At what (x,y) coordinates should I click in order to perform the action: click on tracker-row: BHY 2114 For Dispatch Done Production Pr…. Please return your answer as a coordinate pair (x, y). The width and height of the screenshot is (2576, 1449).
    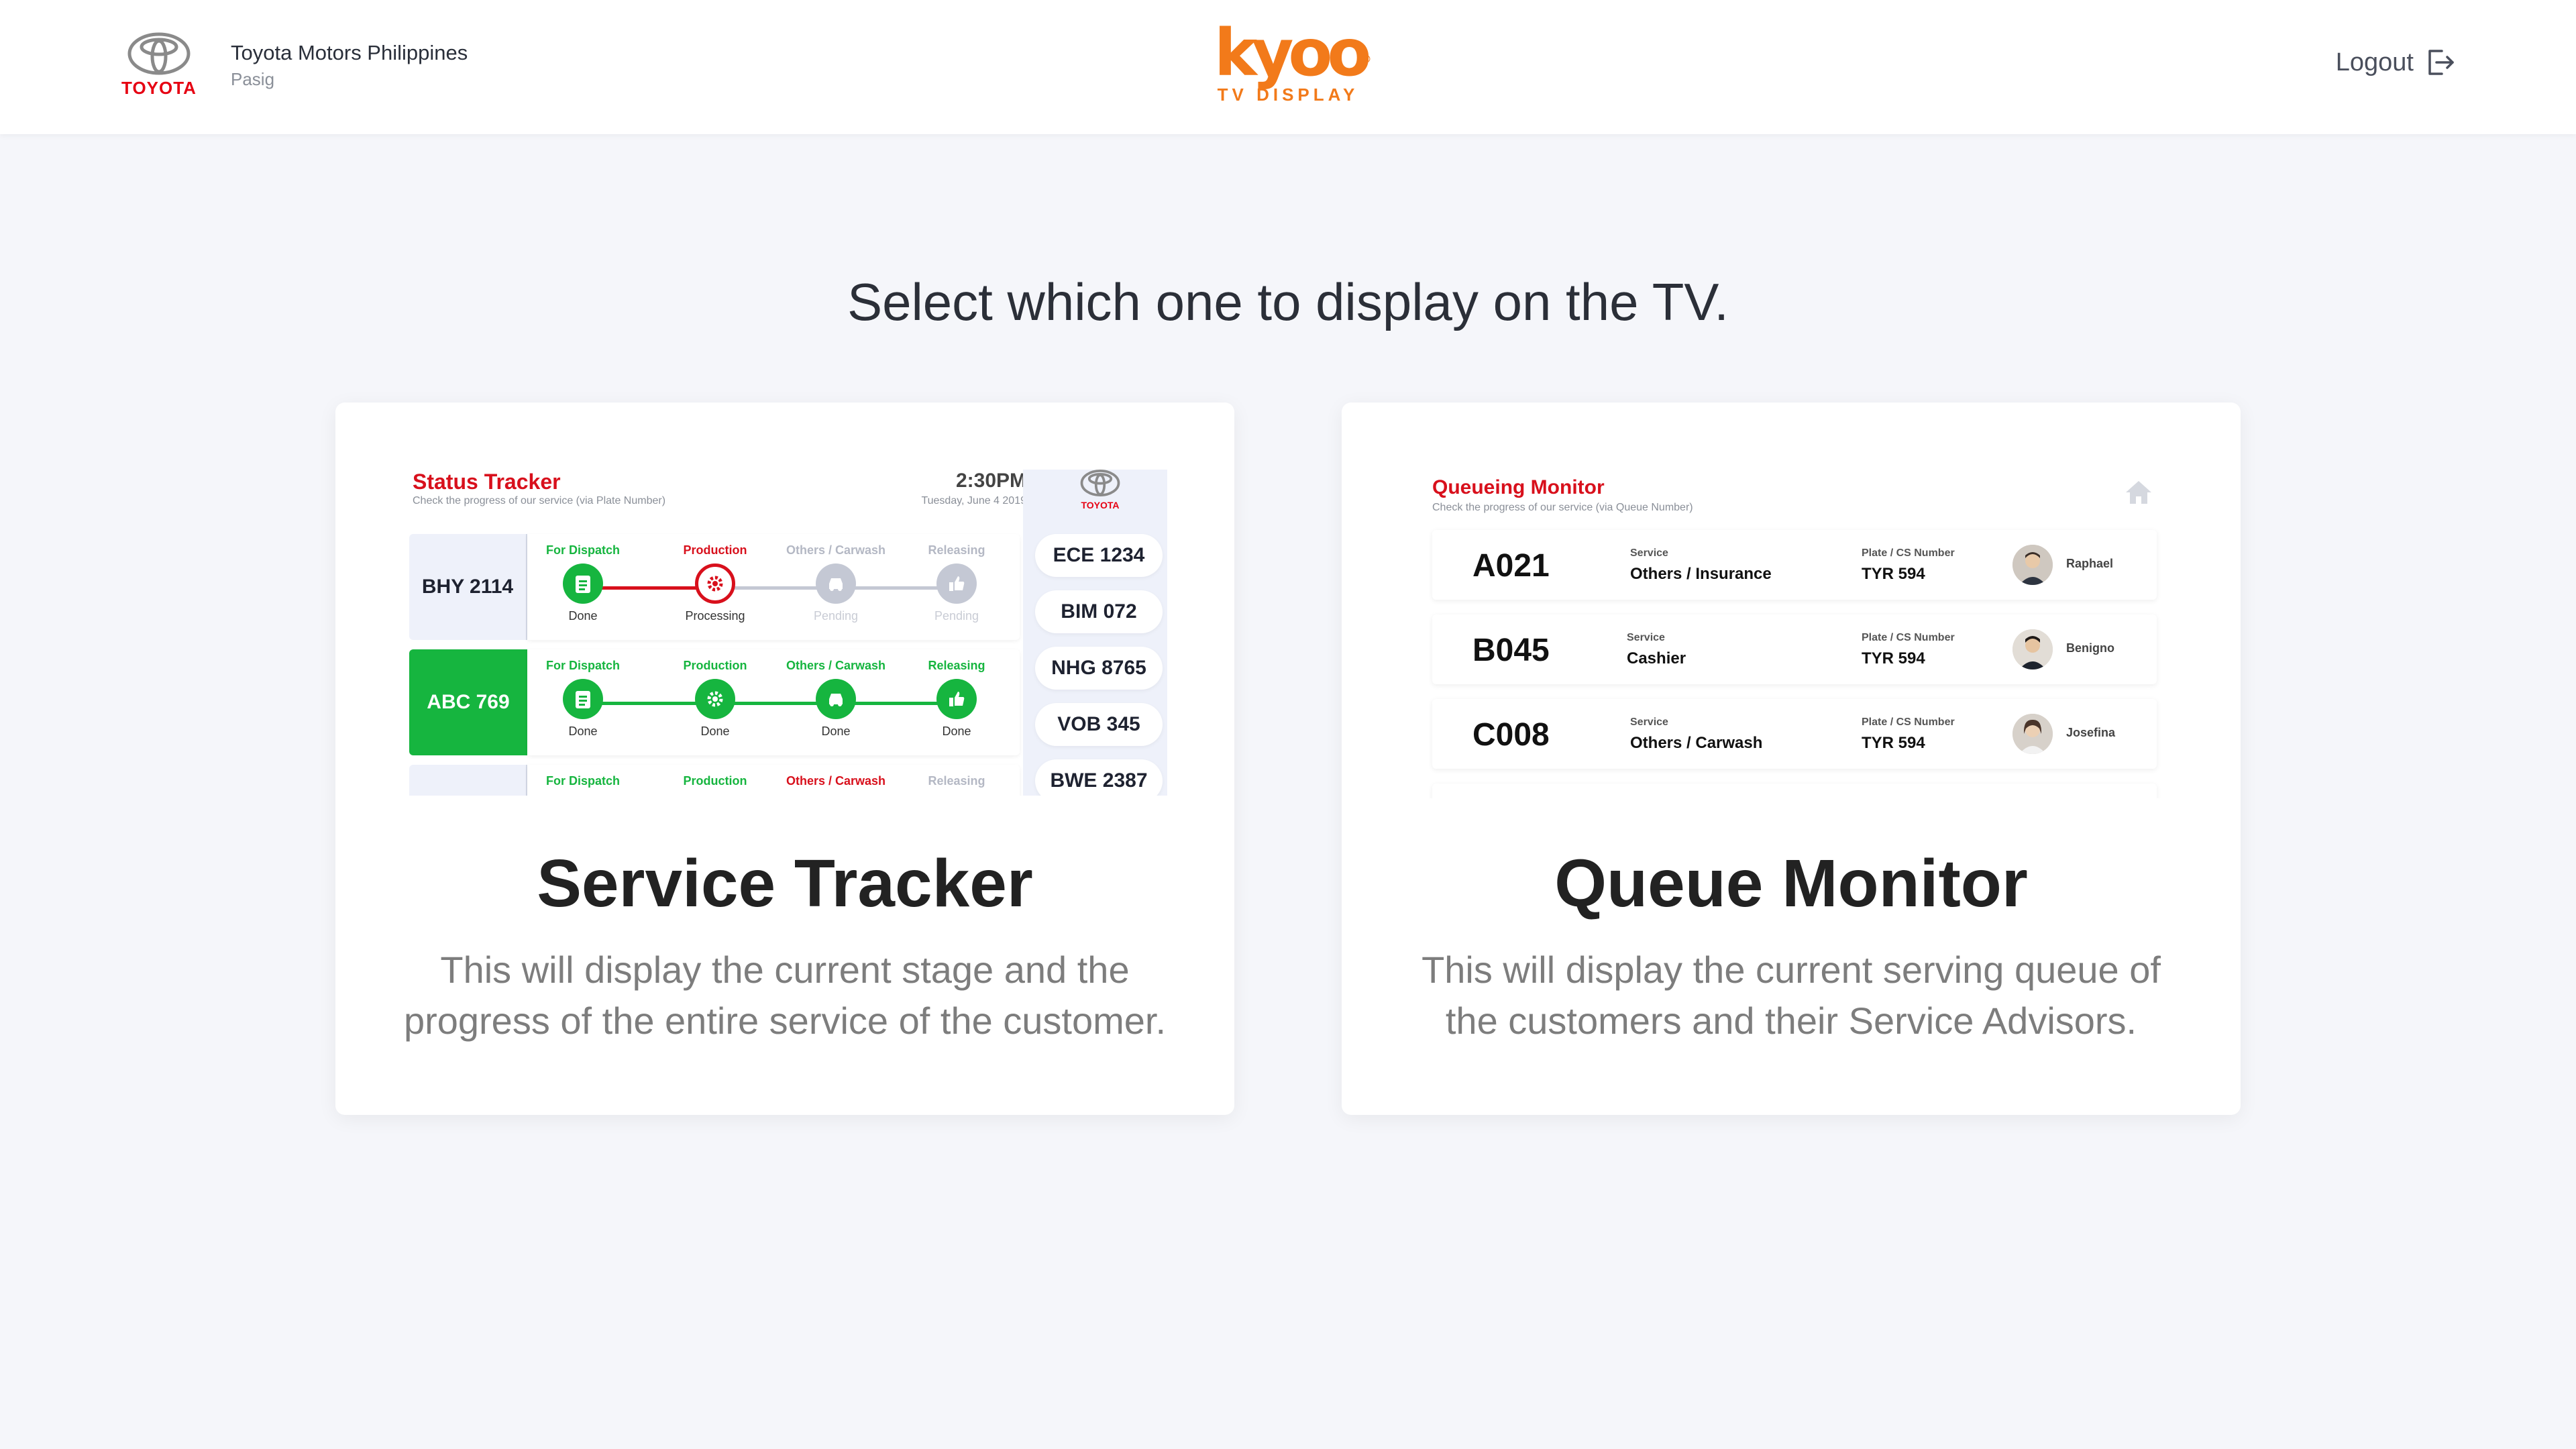
    Looking at the image, I should click on (714, 587).